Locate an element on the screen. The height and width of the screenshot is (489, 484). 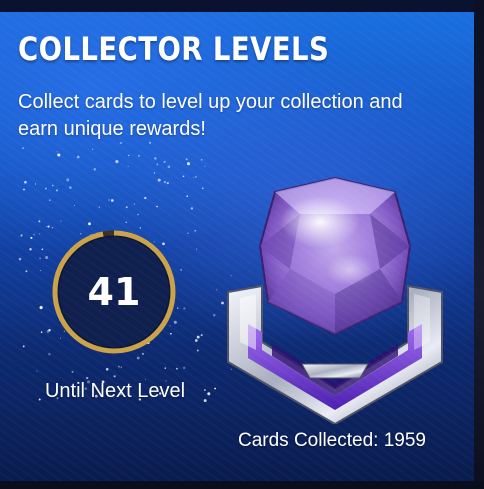
right-edge-backdrop is located at coordinates (479, 244).